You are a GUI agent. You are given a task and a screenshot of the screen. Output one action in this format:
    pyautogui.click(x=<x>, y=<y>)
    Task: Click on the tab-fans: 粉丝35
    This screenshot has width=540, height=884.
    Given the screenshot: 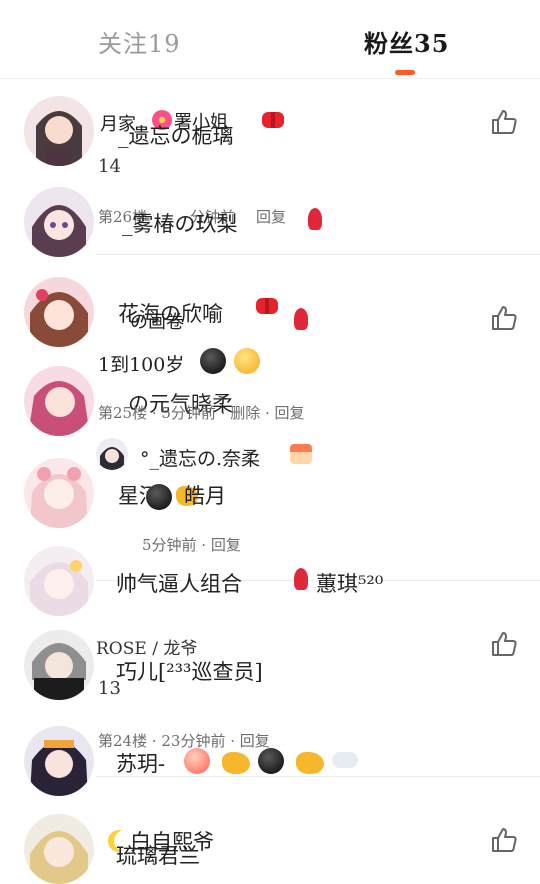 What is the action you would take?
    pyautogui.click(x=406, y=41)
    